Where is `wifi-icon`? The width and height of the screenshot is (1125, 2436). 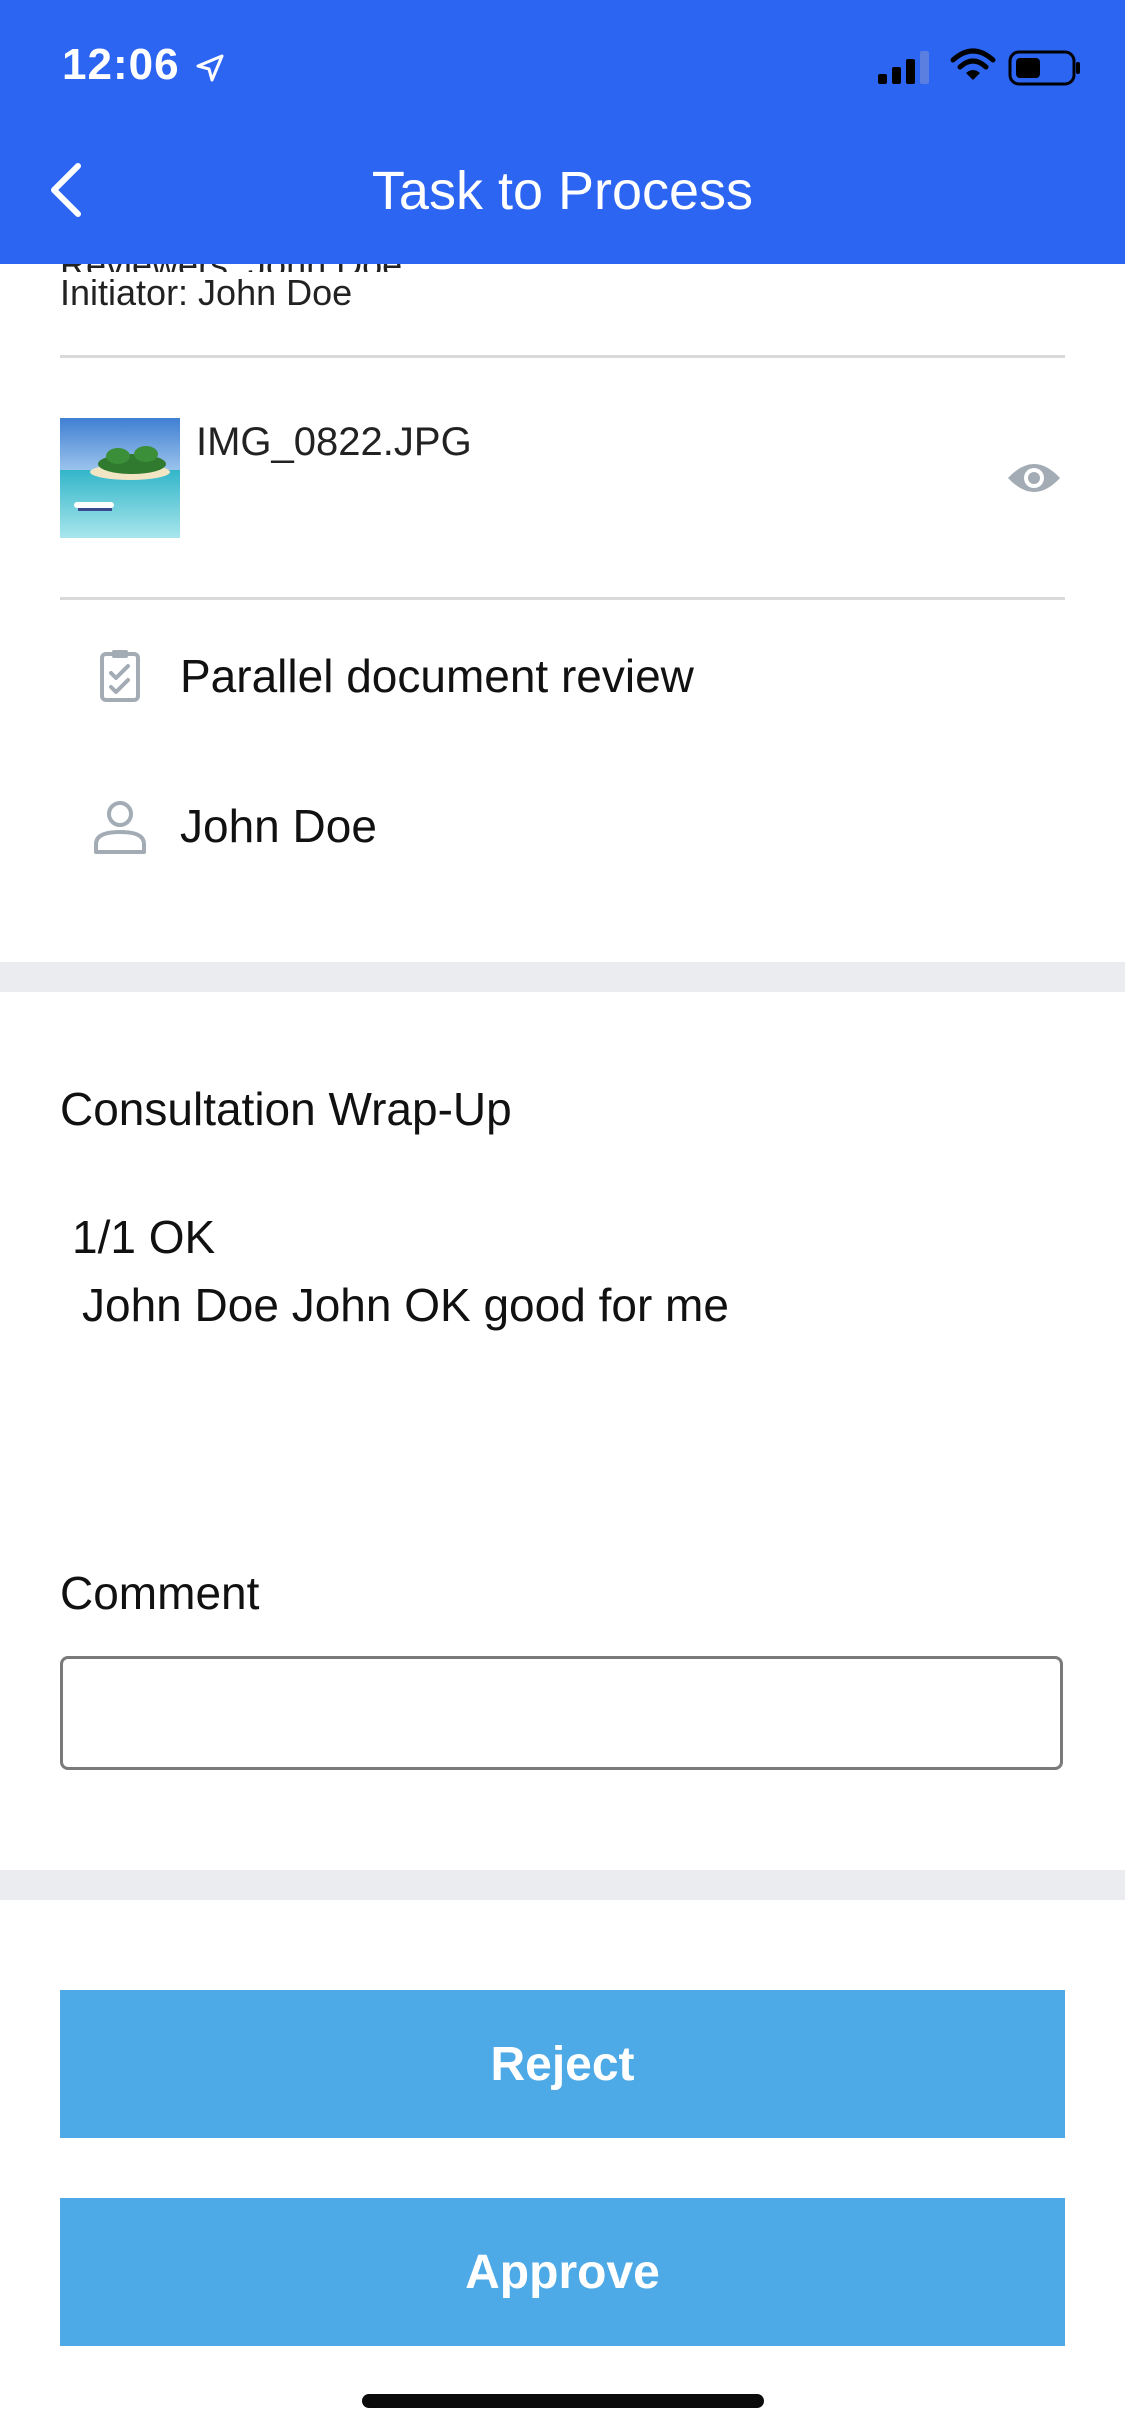
wifi-icon is located at coordinates (973, 64).